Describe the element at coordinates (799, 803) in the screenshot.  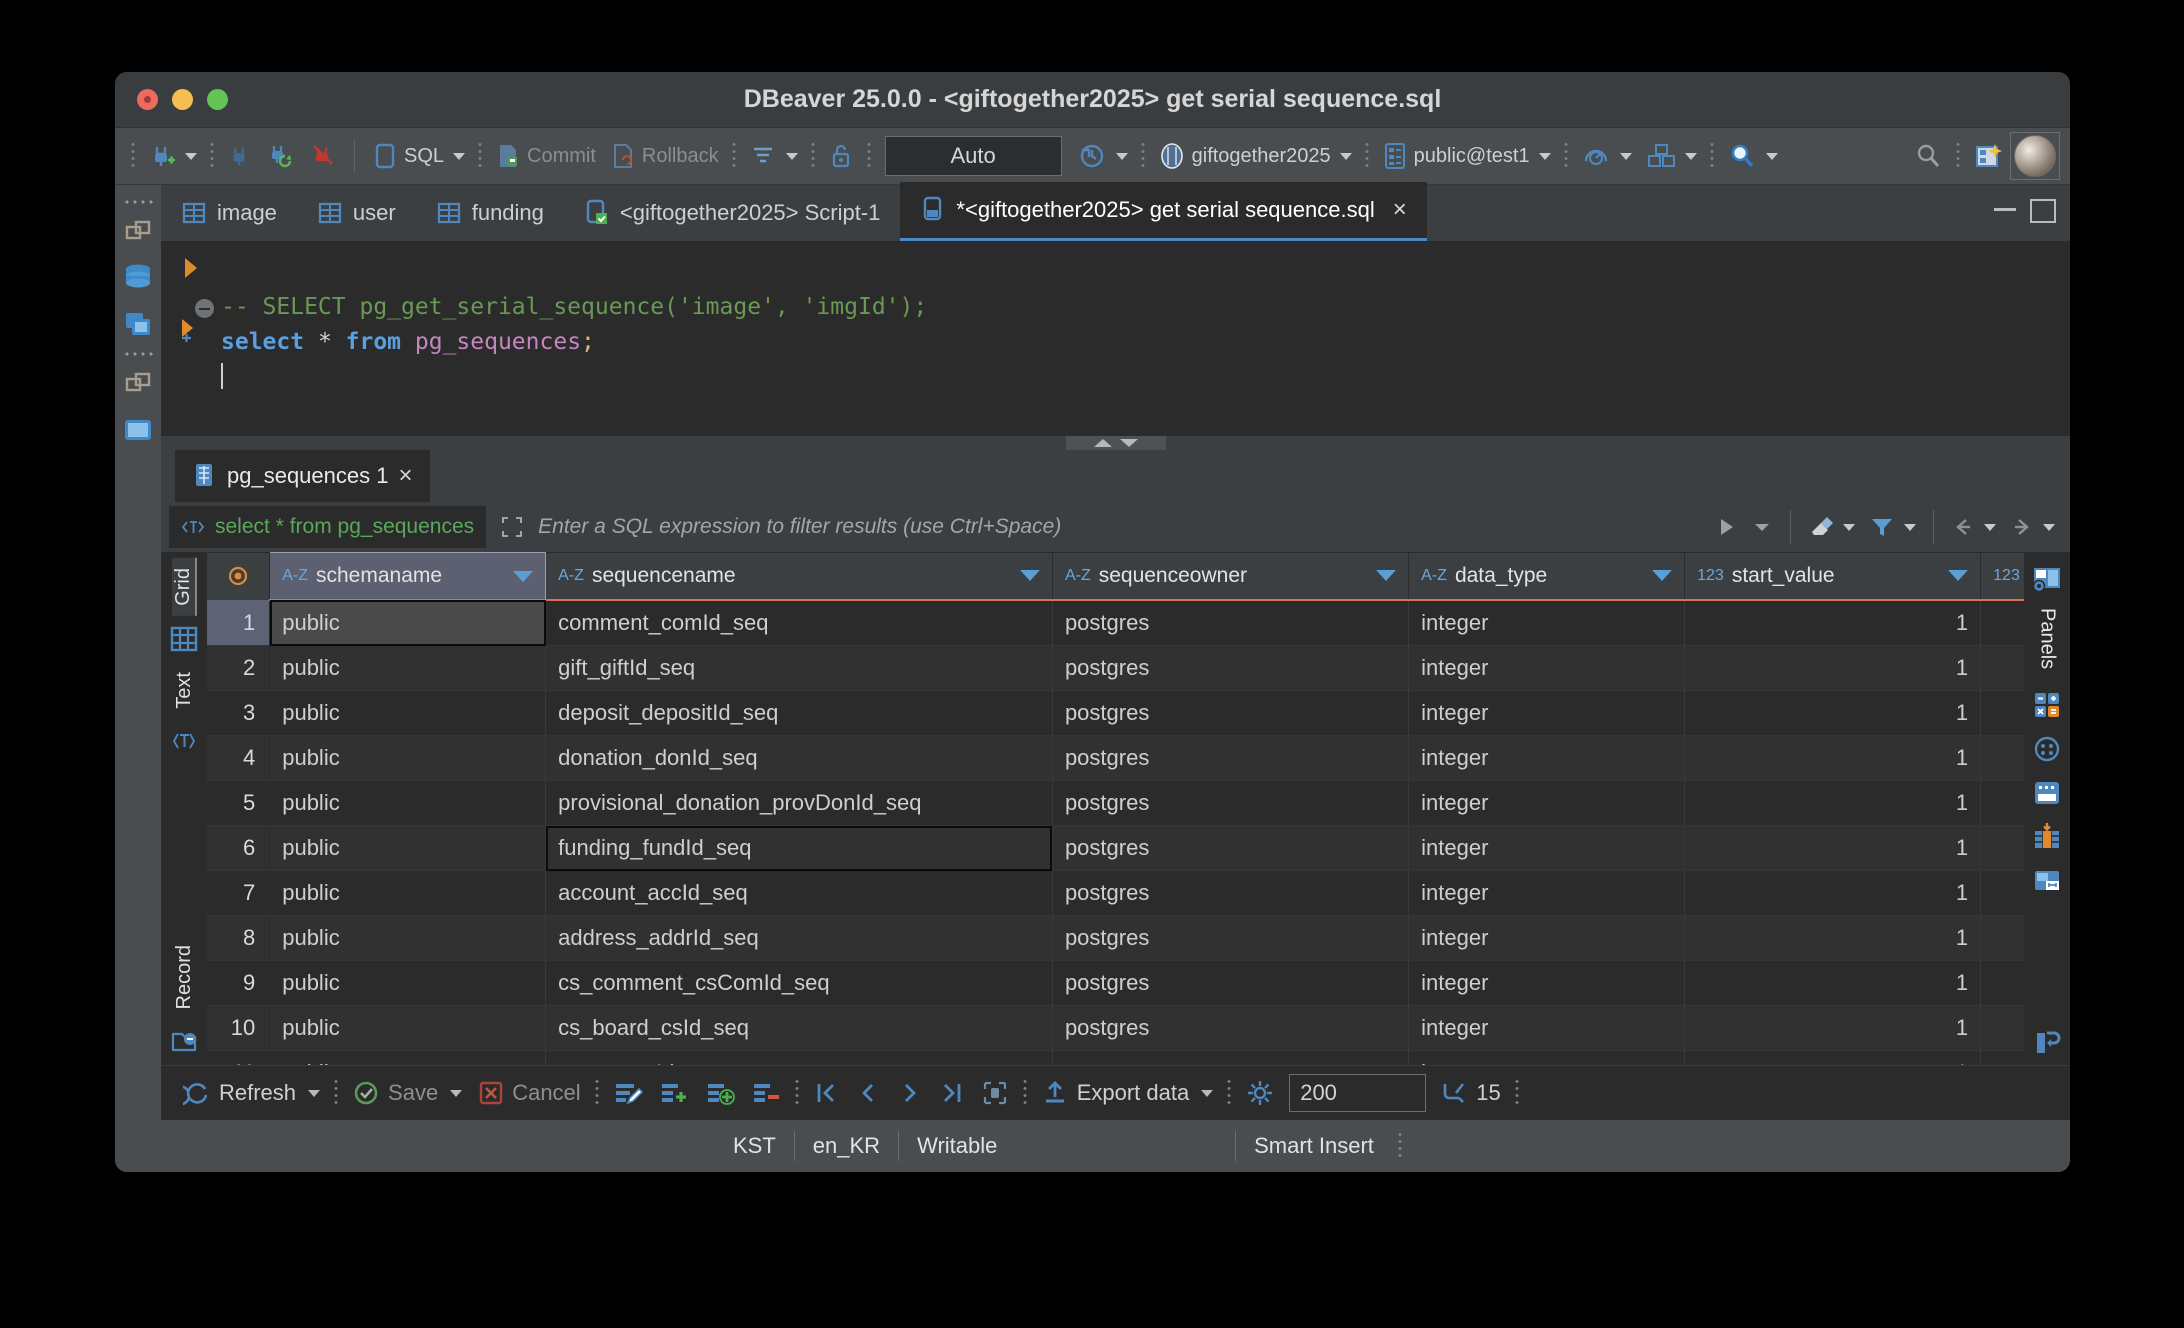
I see `cell-sequencename: provisional_donation_provDonId_seq` at that location.